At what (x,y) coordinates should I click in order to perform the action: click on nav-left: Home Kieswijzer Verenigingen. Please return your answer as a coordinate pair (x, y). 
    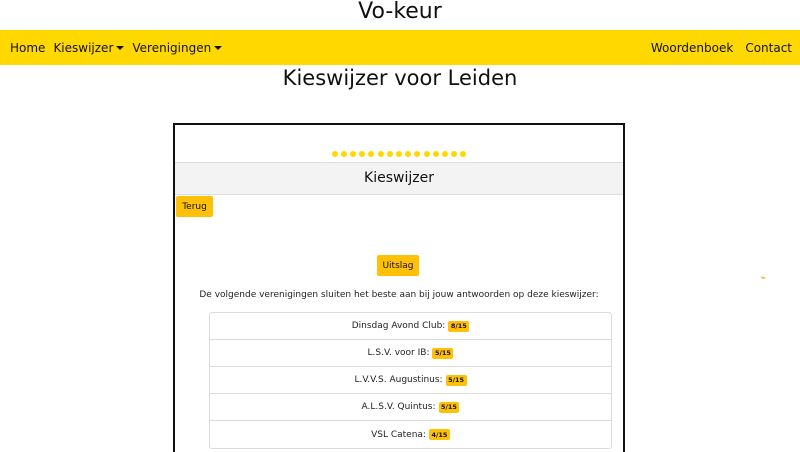
    Looking at the image, I should click on (120, 48).